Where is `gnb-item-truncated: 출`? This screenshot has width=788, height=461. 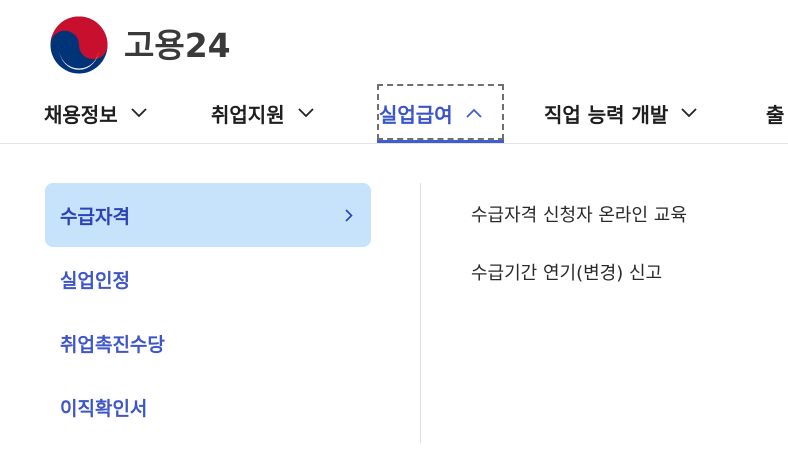
gnb-item-truncated: 출 is located at coordinates (775, 113).